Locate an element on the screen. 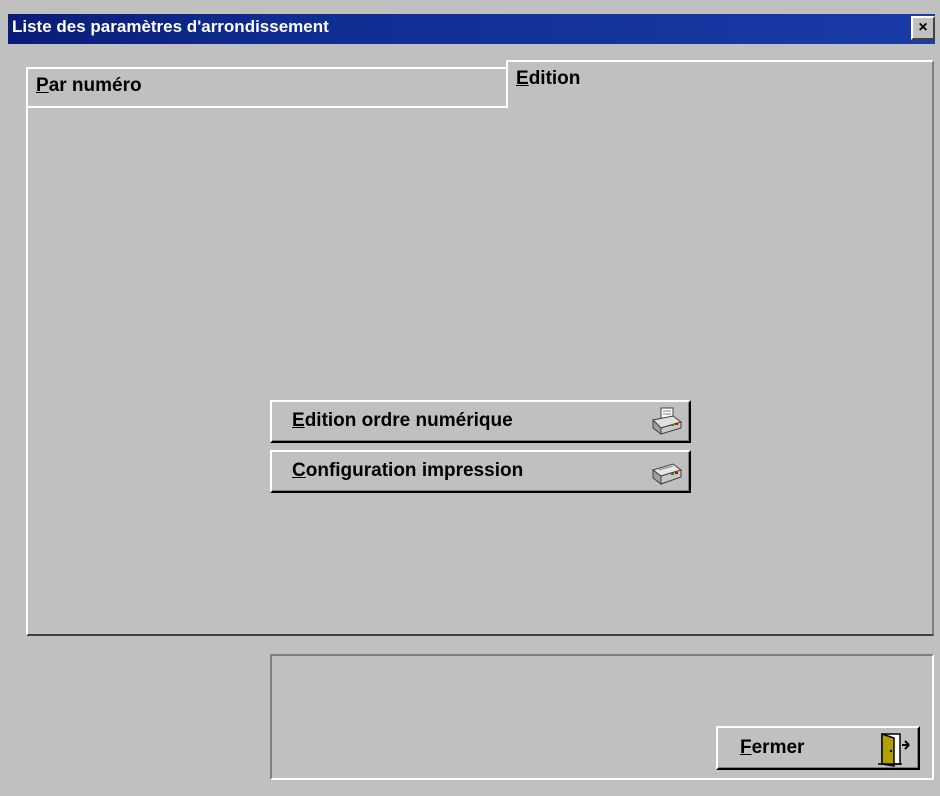 The width and height of the screenshot is (940, 796). tab-par-numero: Par numéro is located at coordinates (267, 87).